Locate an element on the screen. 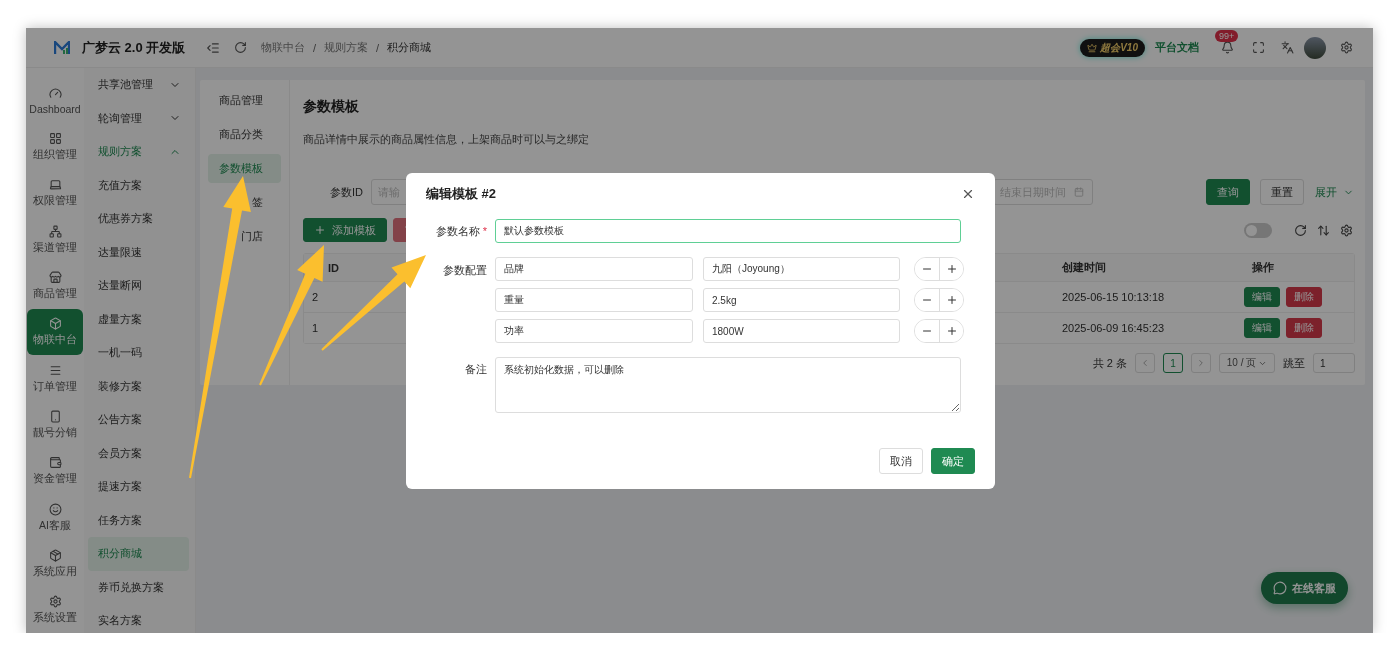 This screenshot has height=661, width=1400. docs-link: 平台文档 is located at coordinates (1177, 47).